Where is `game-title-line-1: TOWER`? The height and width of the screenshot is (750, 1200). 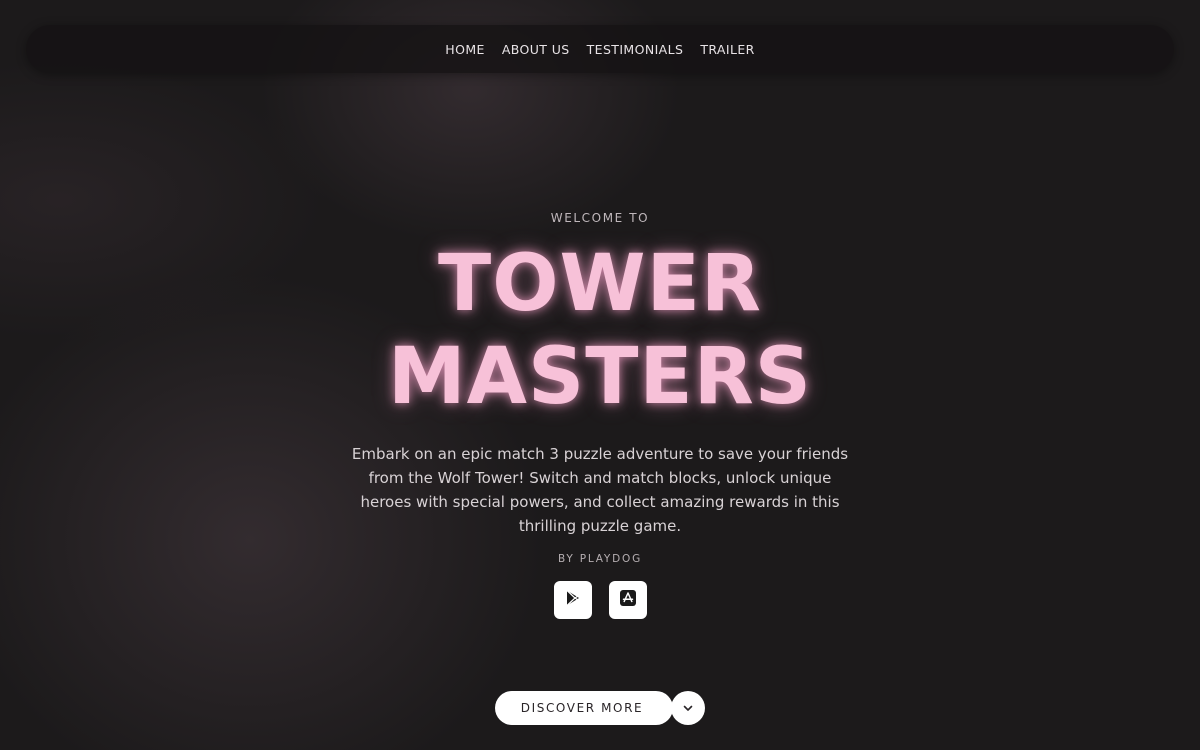
game-title-line-1: TOWER is located at coordinates (600, 284).